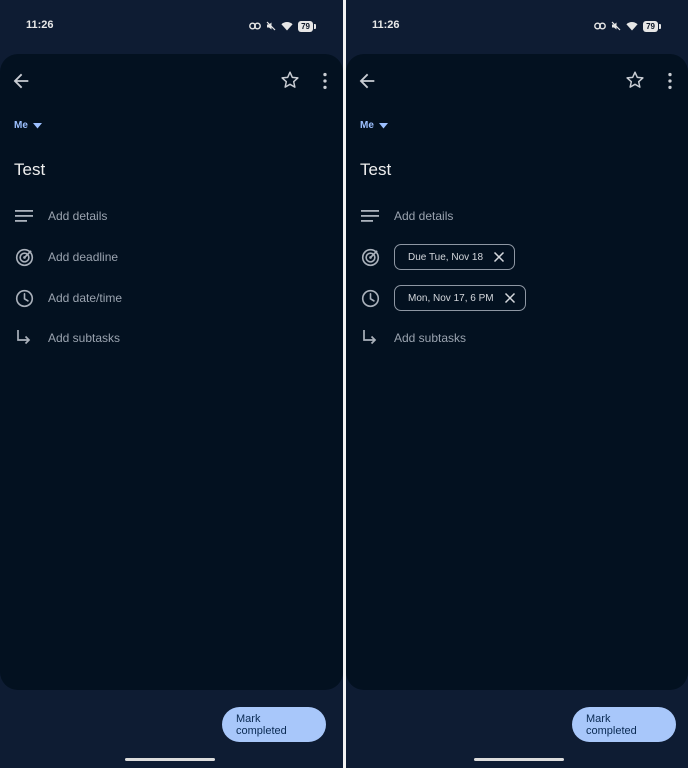 Image resolution: width=688 pixels, height=768 pixels. What do you see at coordinates (524, 257) in the screenshot?
I see `deadline-row: Due Tue, Nov 18` at bounding box center [524, 257].